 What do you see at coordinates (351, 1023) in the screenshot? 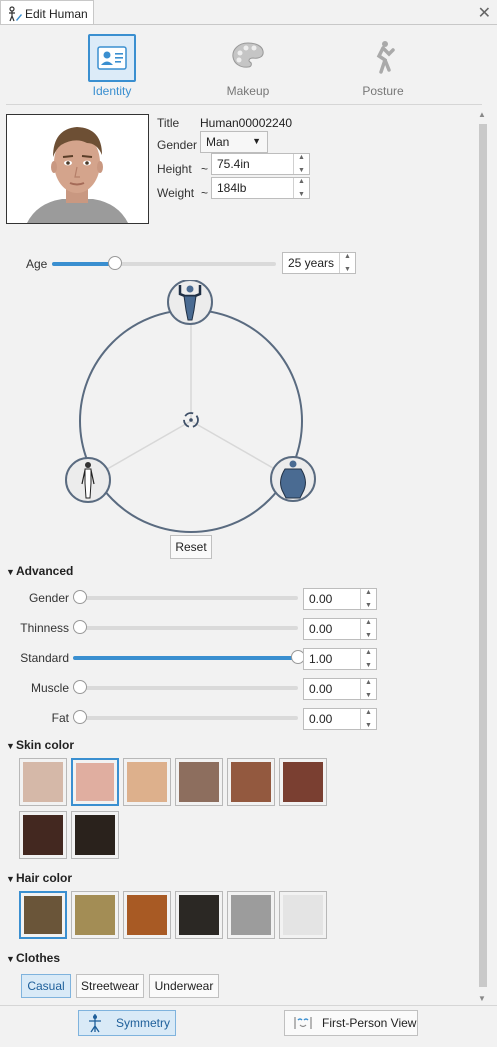
I see `first-person-view-button: First-Person View` at bounding box center [351, 1023].